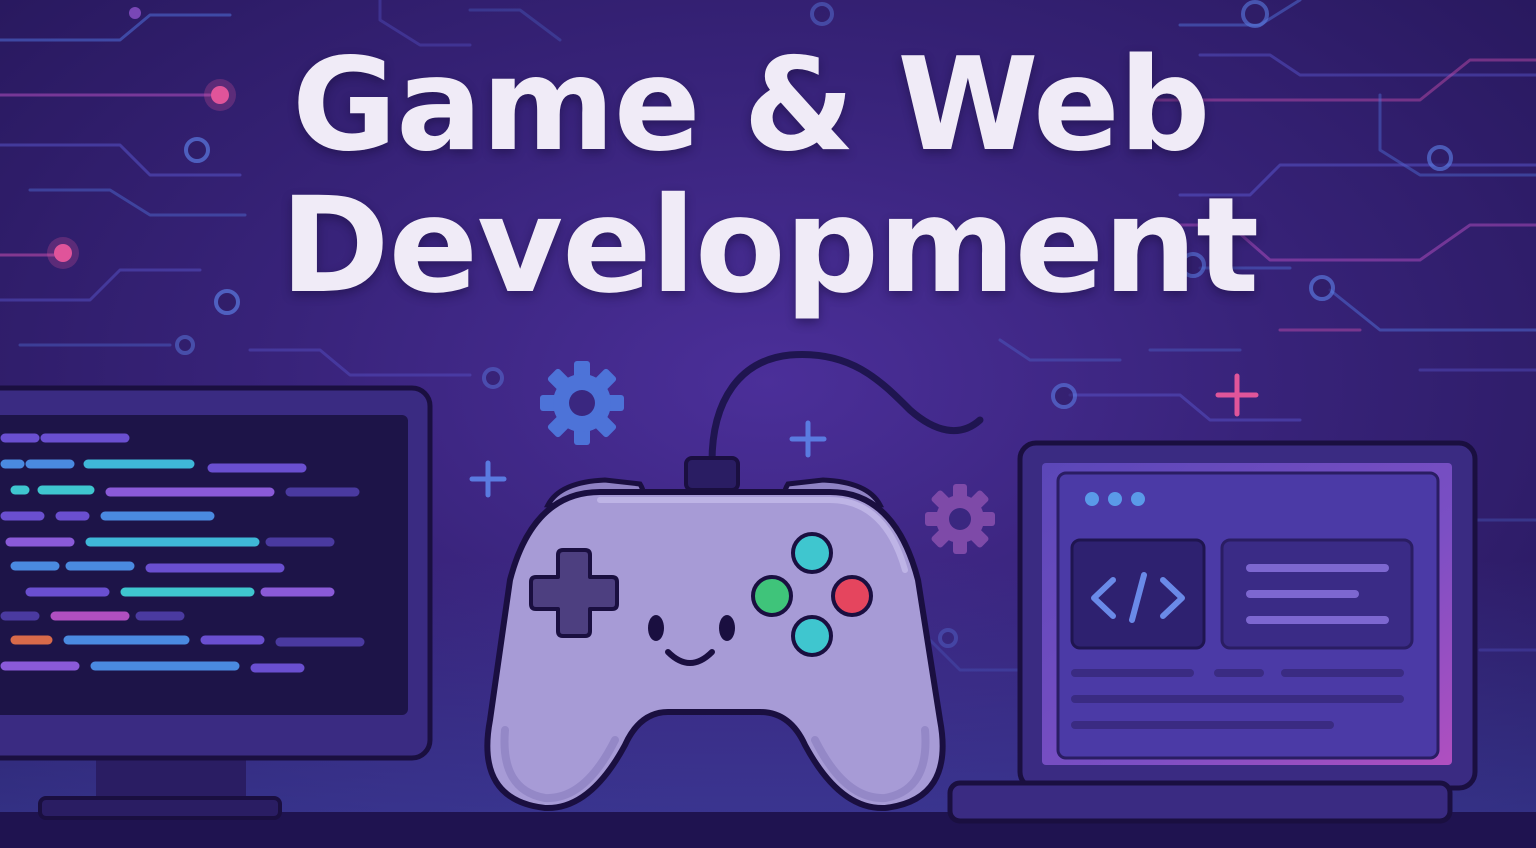 This screenshot has height=848, width=1536. Describe the element at coordinates (852, 596) in the screenshot. I see `button-right` at that location.